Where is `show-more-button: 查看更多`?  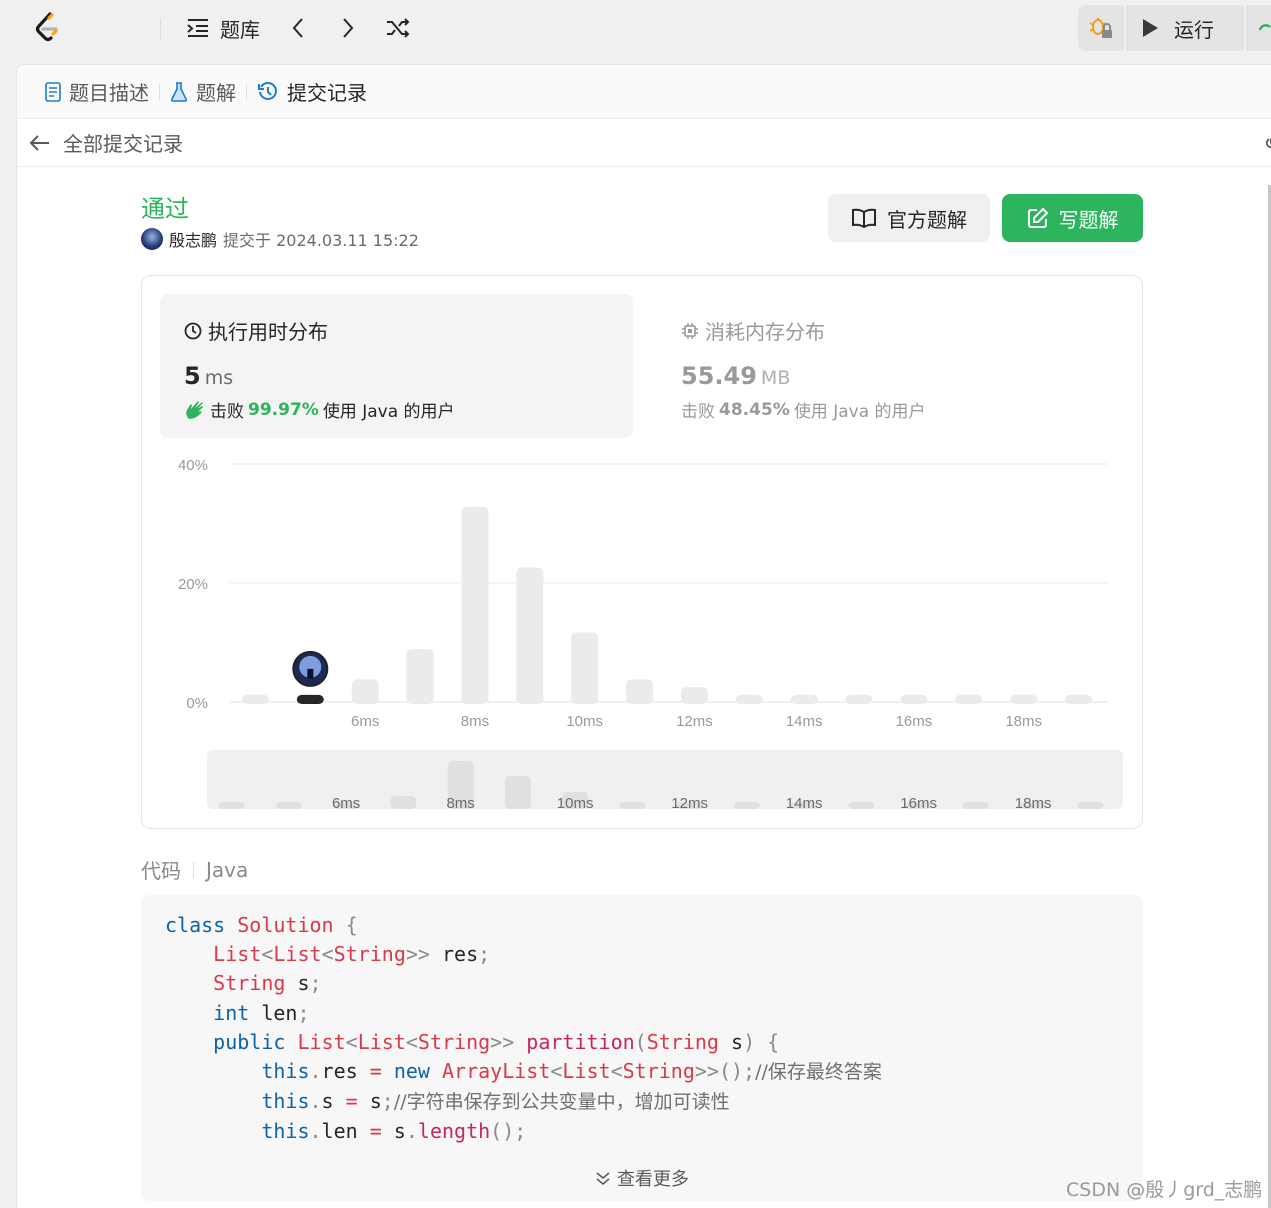 show-more-button: 查看更多 is located at coordinates (642, 1178).